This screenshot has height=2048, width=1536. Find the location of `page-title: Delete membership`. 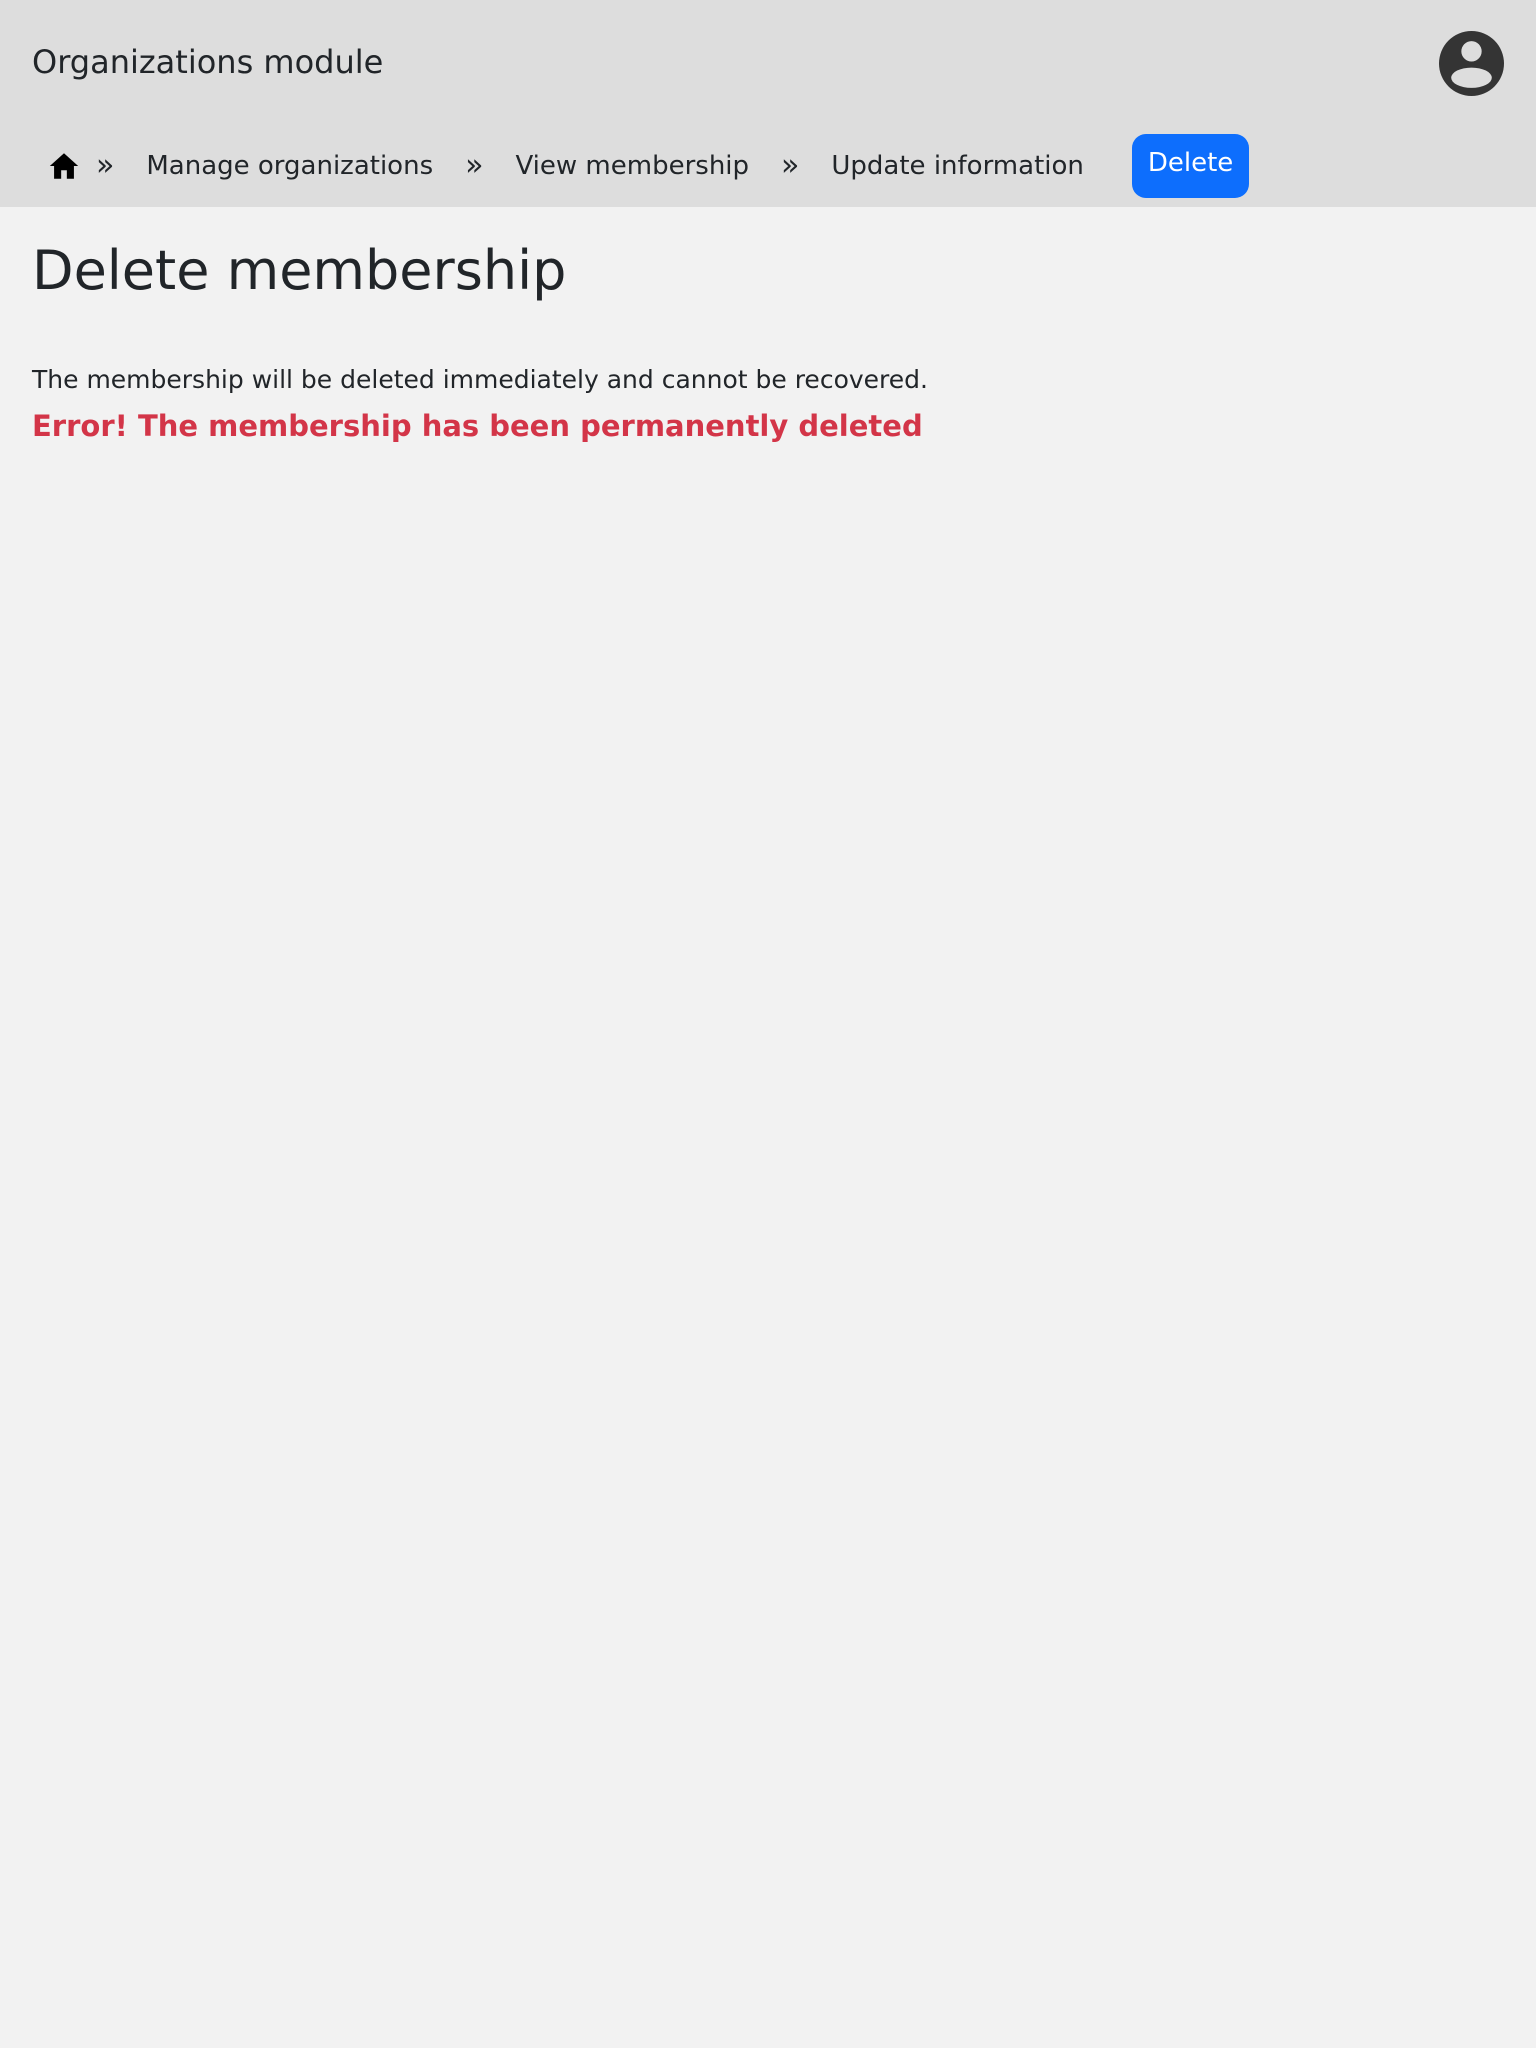

page-title: Delete membership is located at coordinates (299, 270).